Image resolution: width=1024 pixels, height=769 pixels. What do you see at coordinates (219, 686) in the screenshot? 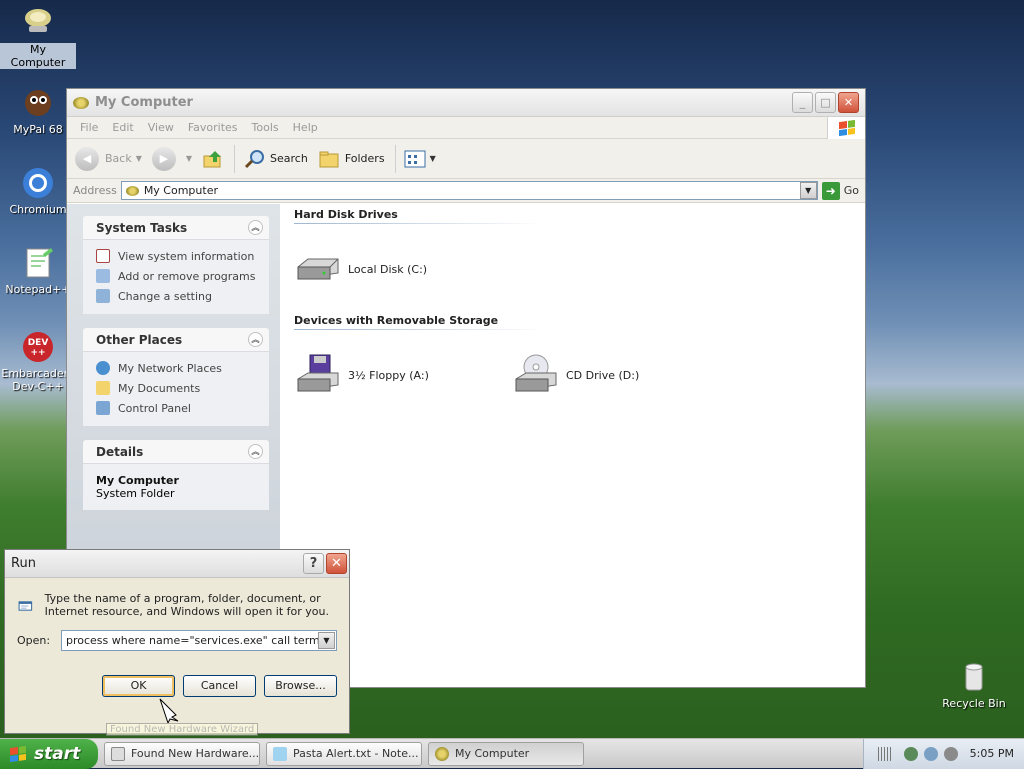
I see `cancel-button: Cancel` at bounding box center [219, 686].